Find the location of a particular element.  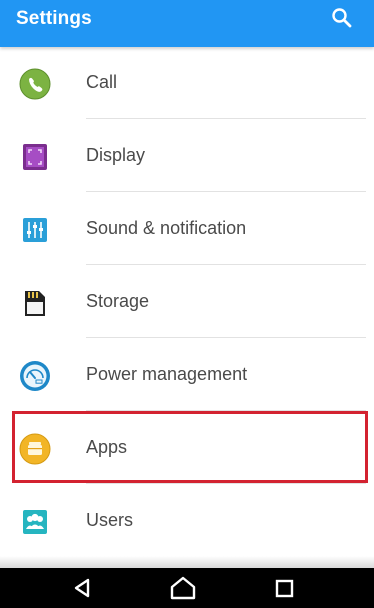

call-icon is located at coordinates (35, 84).